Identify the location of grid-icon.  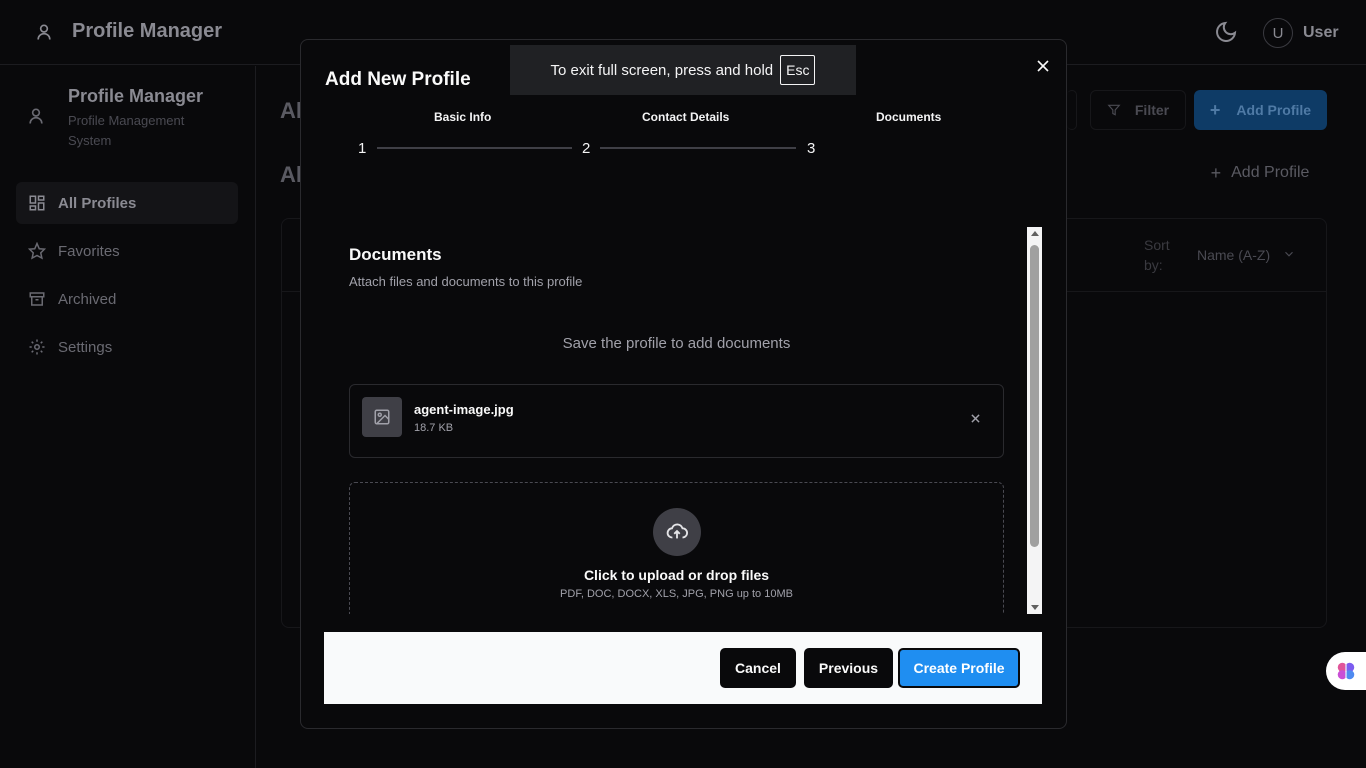
(37, 203).